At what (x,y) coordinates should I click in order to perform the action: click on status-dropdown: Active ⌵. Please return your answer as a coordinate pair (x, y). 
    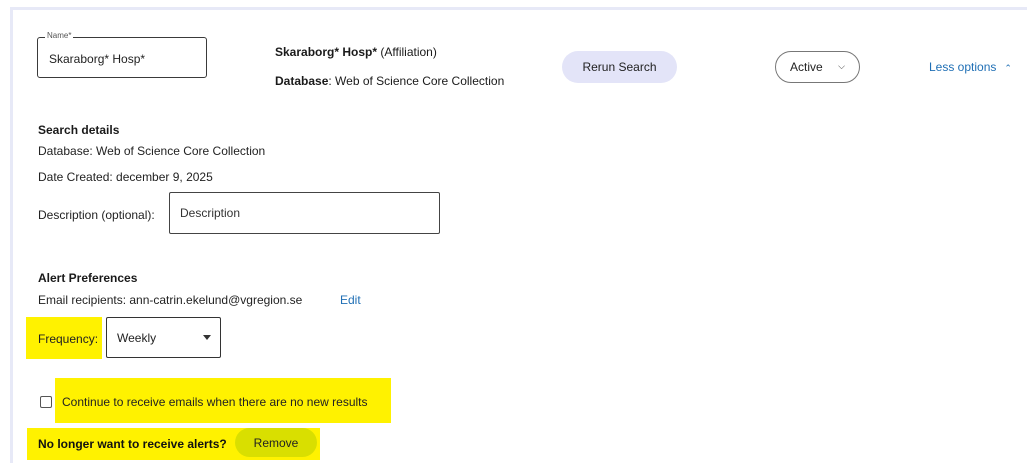
    Looking at the image, I should click on (817, 67).